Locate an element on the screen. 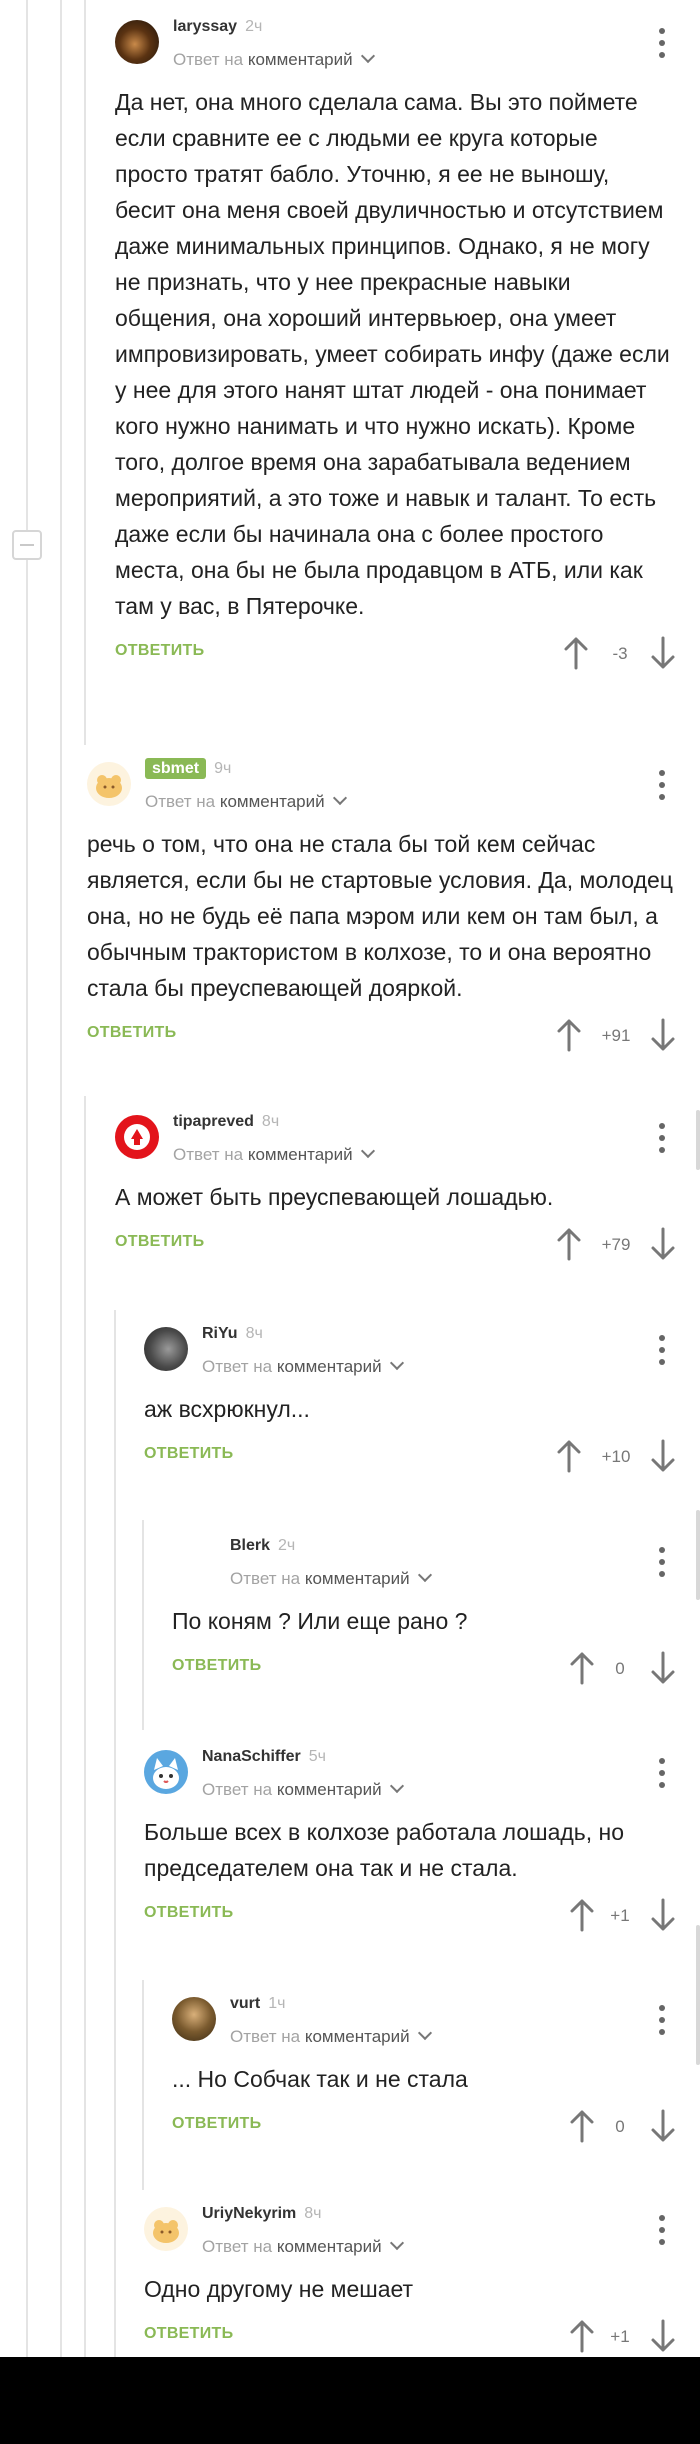  system-navigation-bar is located at coordinates (350, 2400).